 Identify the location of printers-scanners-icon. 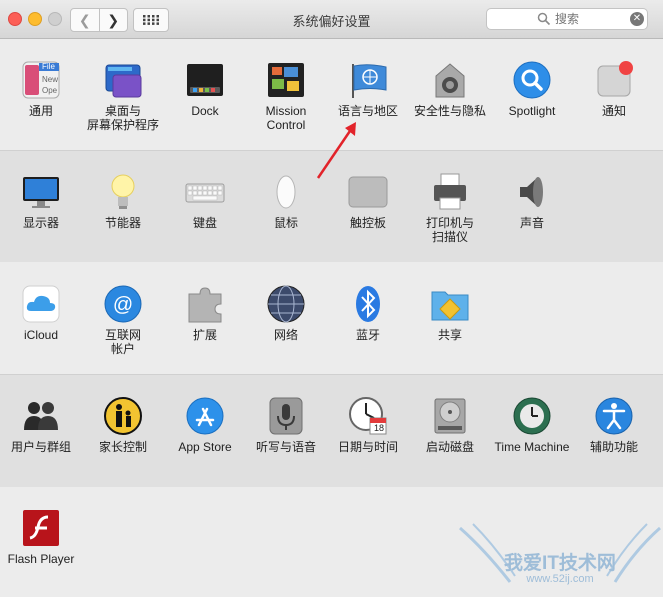
(450, 192).